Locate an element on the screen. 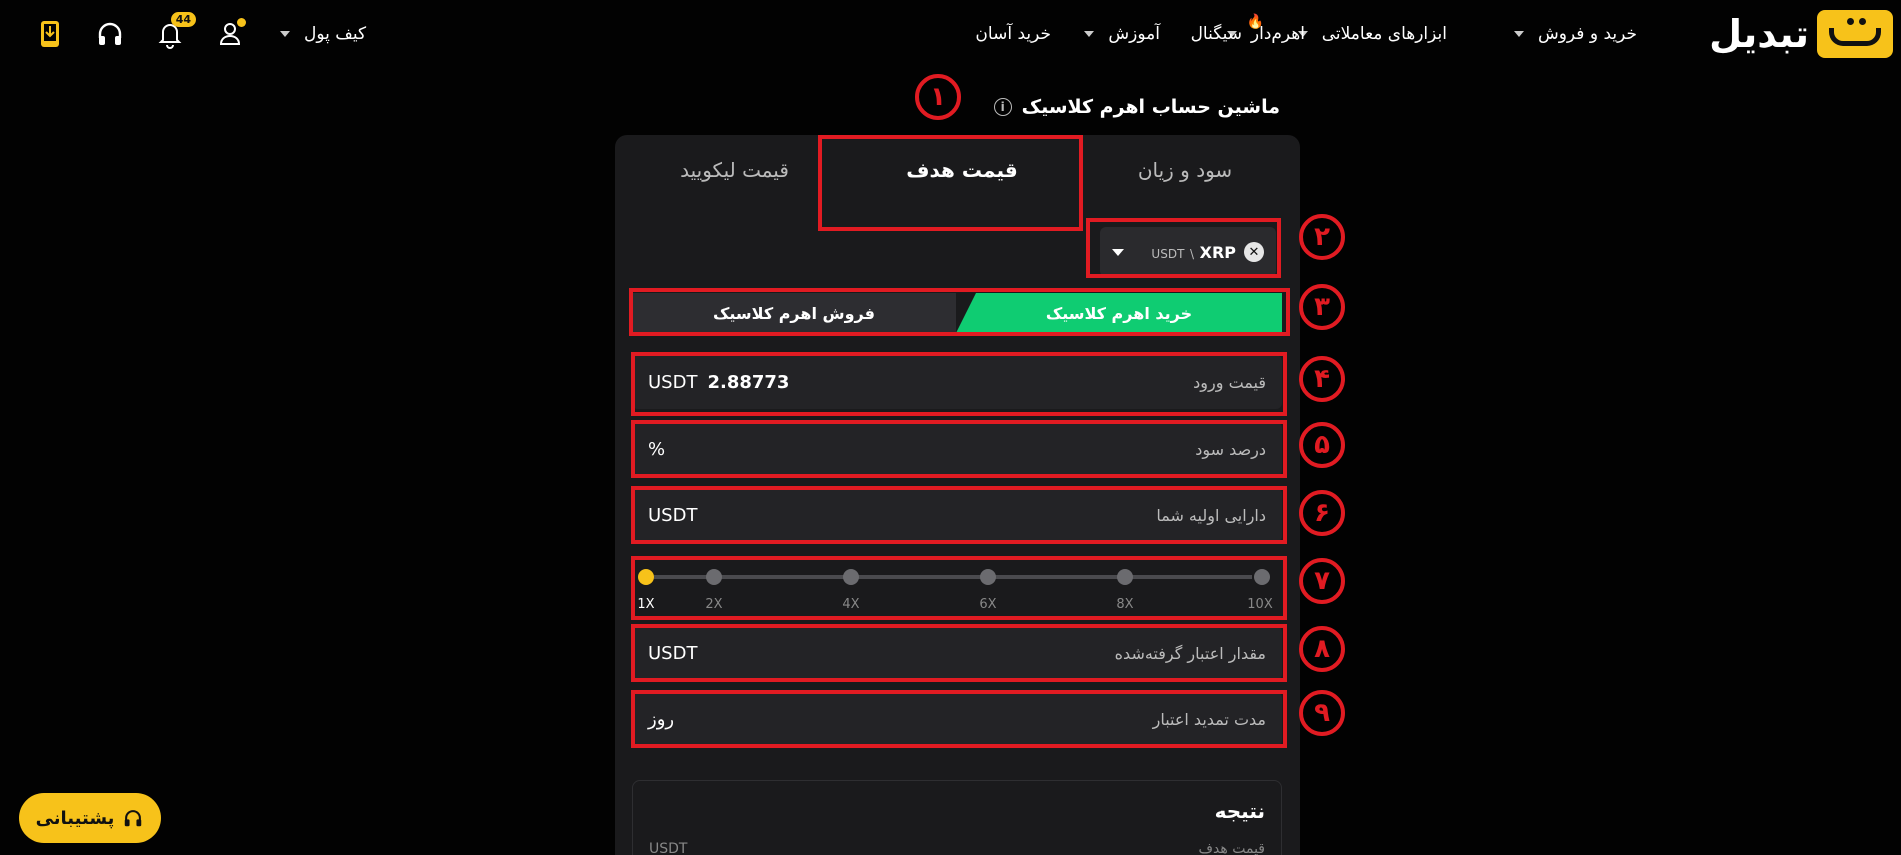 The width and height of the screenshot is (1901, 855). annotation-number-2: ۲ is located at coordinates (1322, 237).